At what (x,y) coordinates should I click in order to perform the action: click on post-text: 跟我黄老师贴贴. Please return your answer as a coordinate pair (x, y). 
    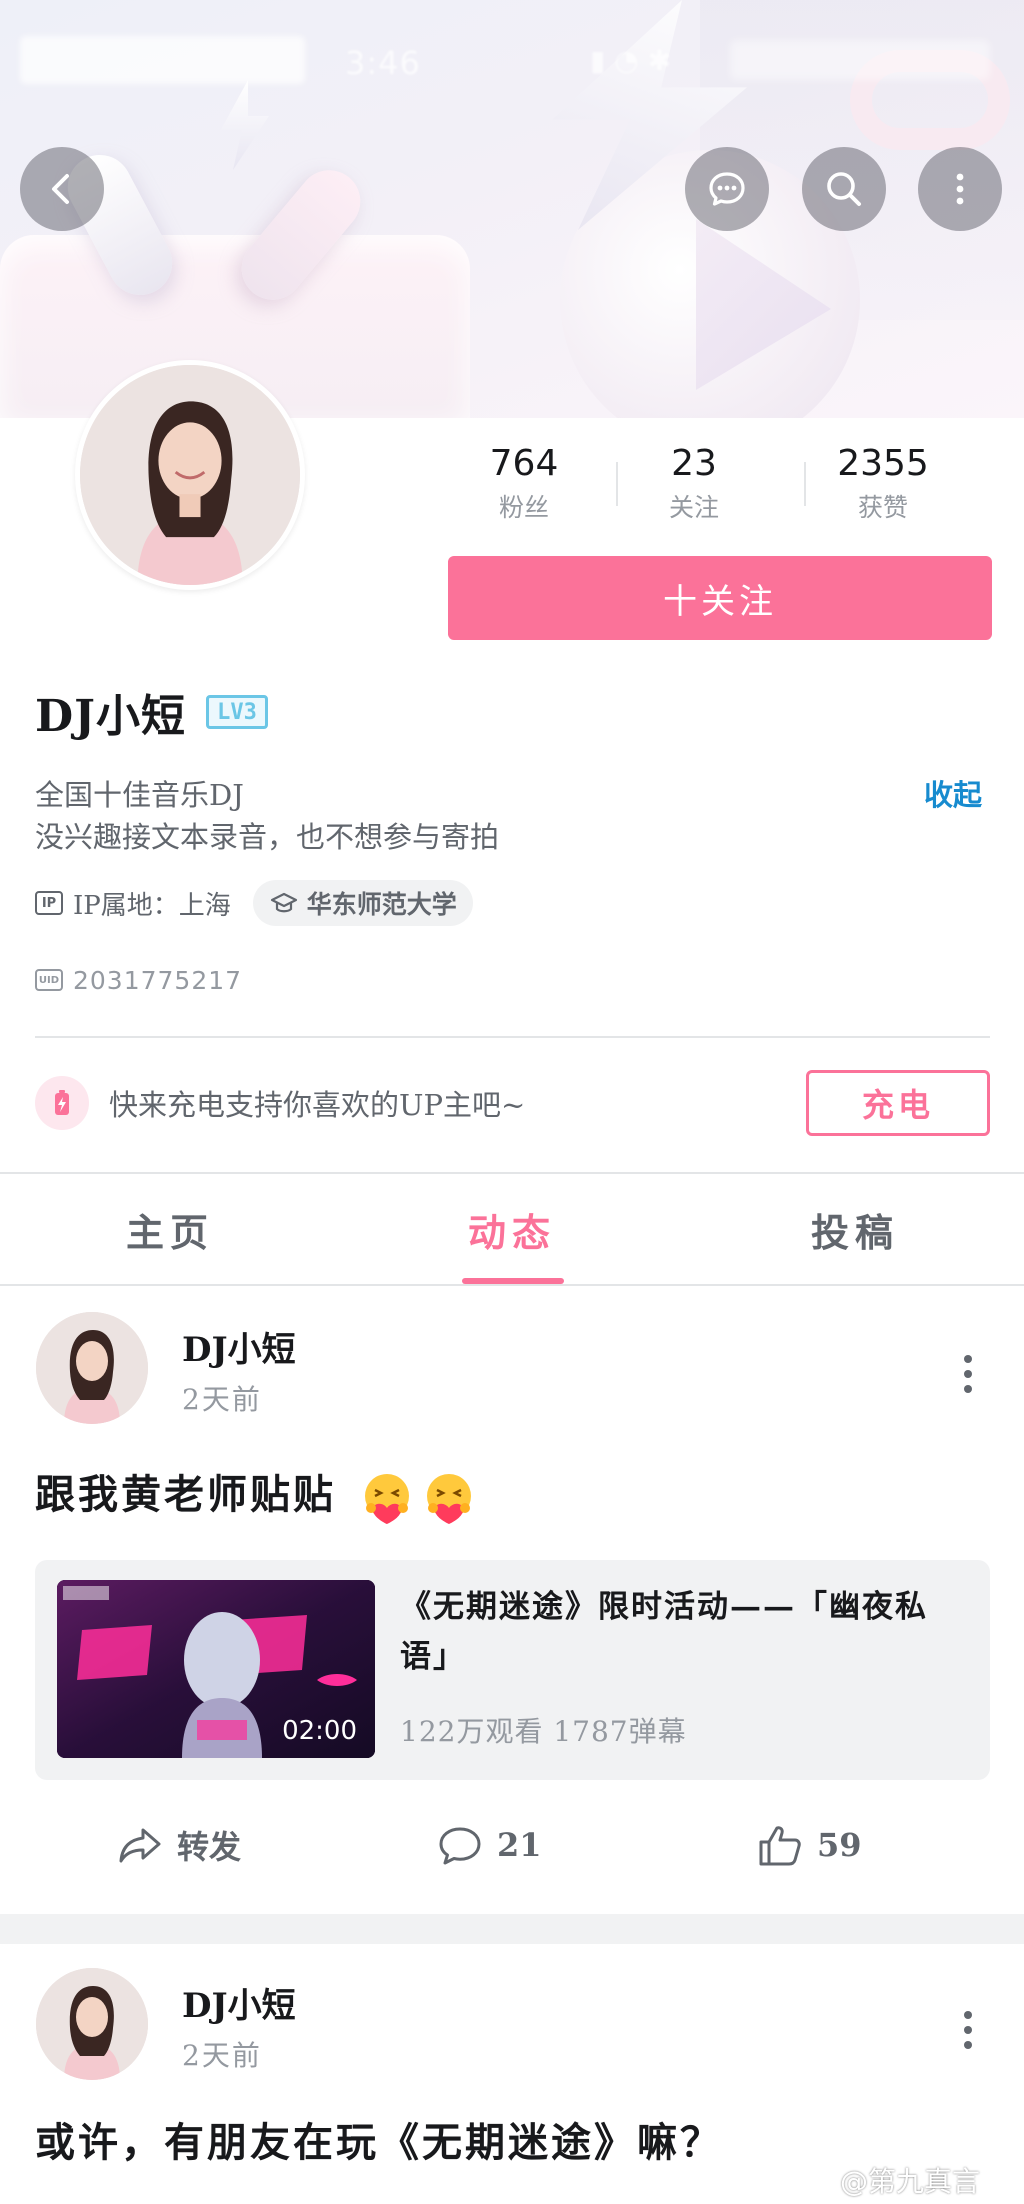
    Looking at the image, I should click on (256, 1494).